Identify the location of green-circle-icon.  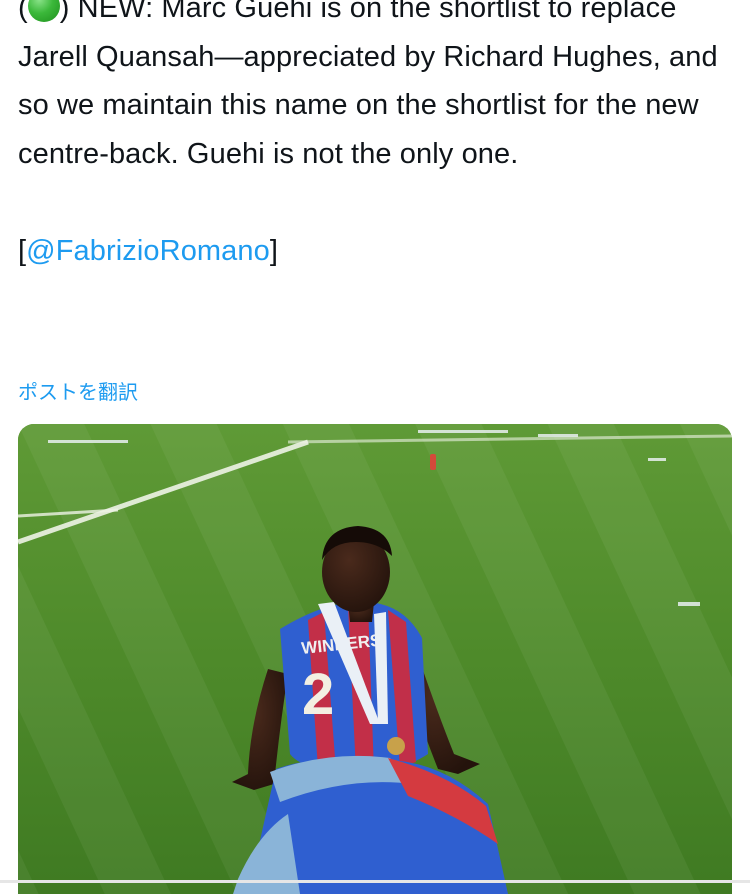
(43, 11).